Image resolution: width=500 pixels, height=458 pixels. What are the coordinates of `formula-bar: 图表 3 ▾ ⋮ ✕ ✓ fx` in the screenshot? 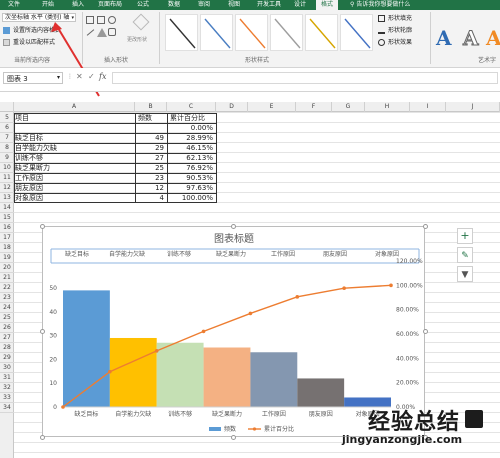 It's located at (250, 80).